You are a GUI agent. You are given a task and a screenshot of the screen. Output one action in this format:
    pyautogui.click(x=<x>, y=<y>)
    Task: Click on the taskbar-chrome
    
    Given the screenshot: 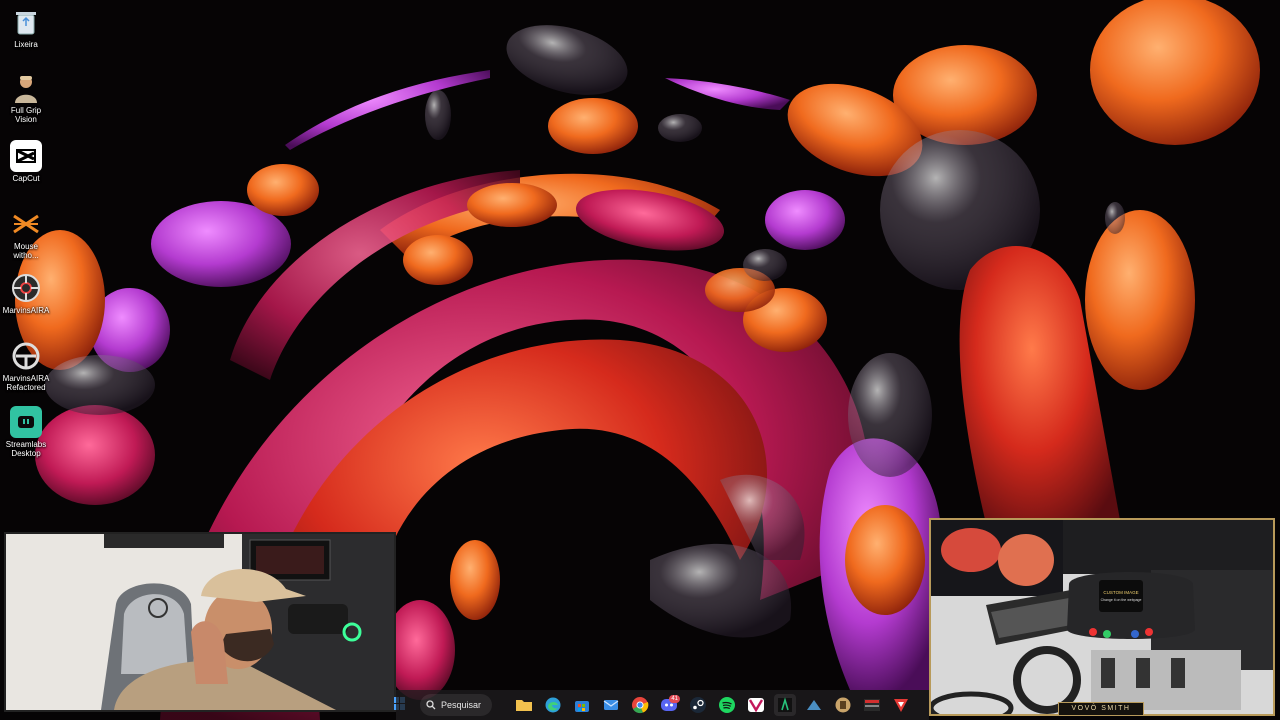 What is the action you would take?
    pyautogui.click(x=640, y=705)
    